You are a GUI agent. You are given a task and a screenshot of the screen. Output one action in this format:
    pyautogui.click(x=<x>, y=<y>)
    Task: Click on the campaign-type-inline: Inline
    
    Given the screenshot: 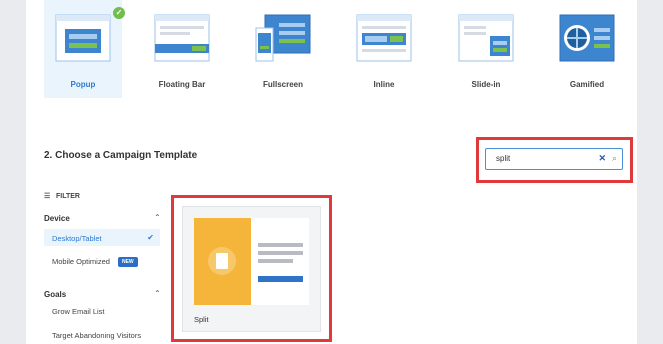 What is the action you would take?
    pyautogui.click(x=384, y=49)
    